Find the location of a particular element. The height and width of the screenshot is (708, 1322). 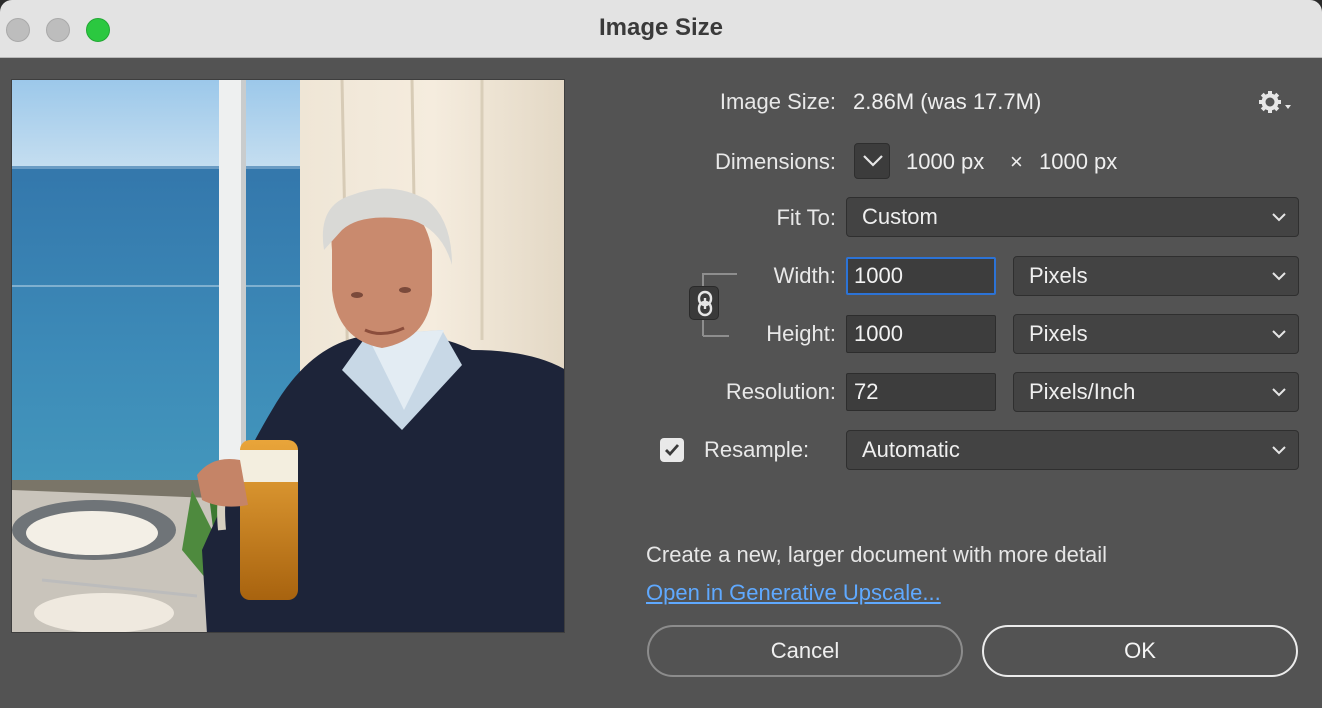

fit-to-label: Fit To: is located at coordinates (806, 217).